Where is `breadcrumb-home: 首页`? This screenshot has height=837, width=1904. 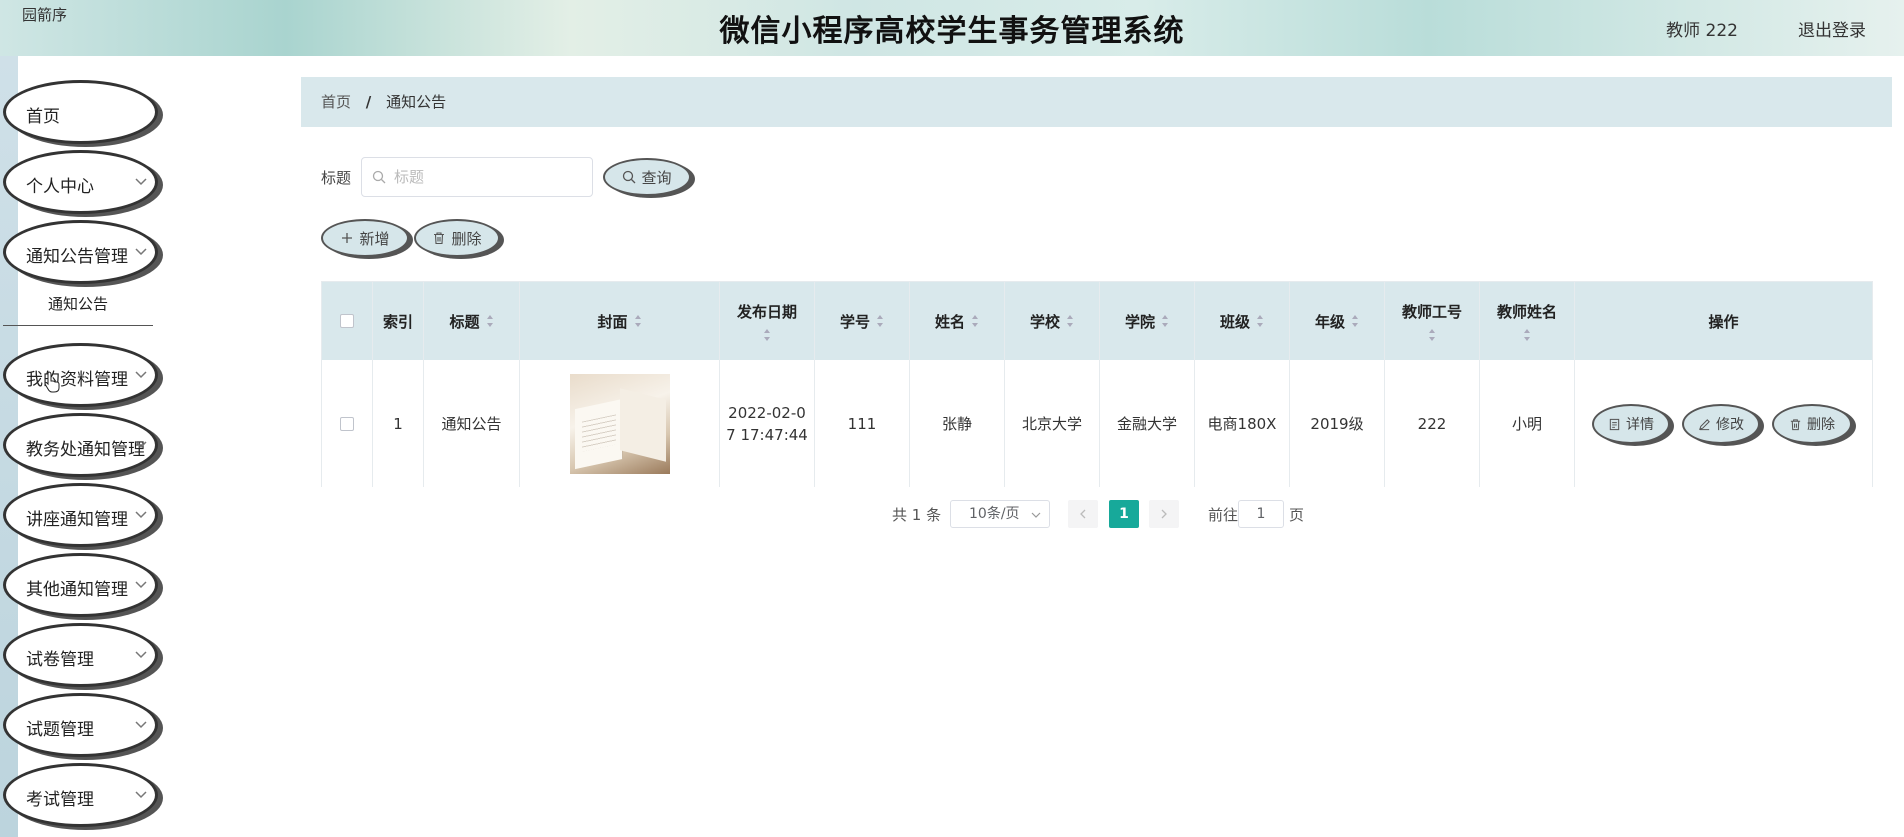 breadcrumb-home: 首页 is located at coordinates (336, 102).